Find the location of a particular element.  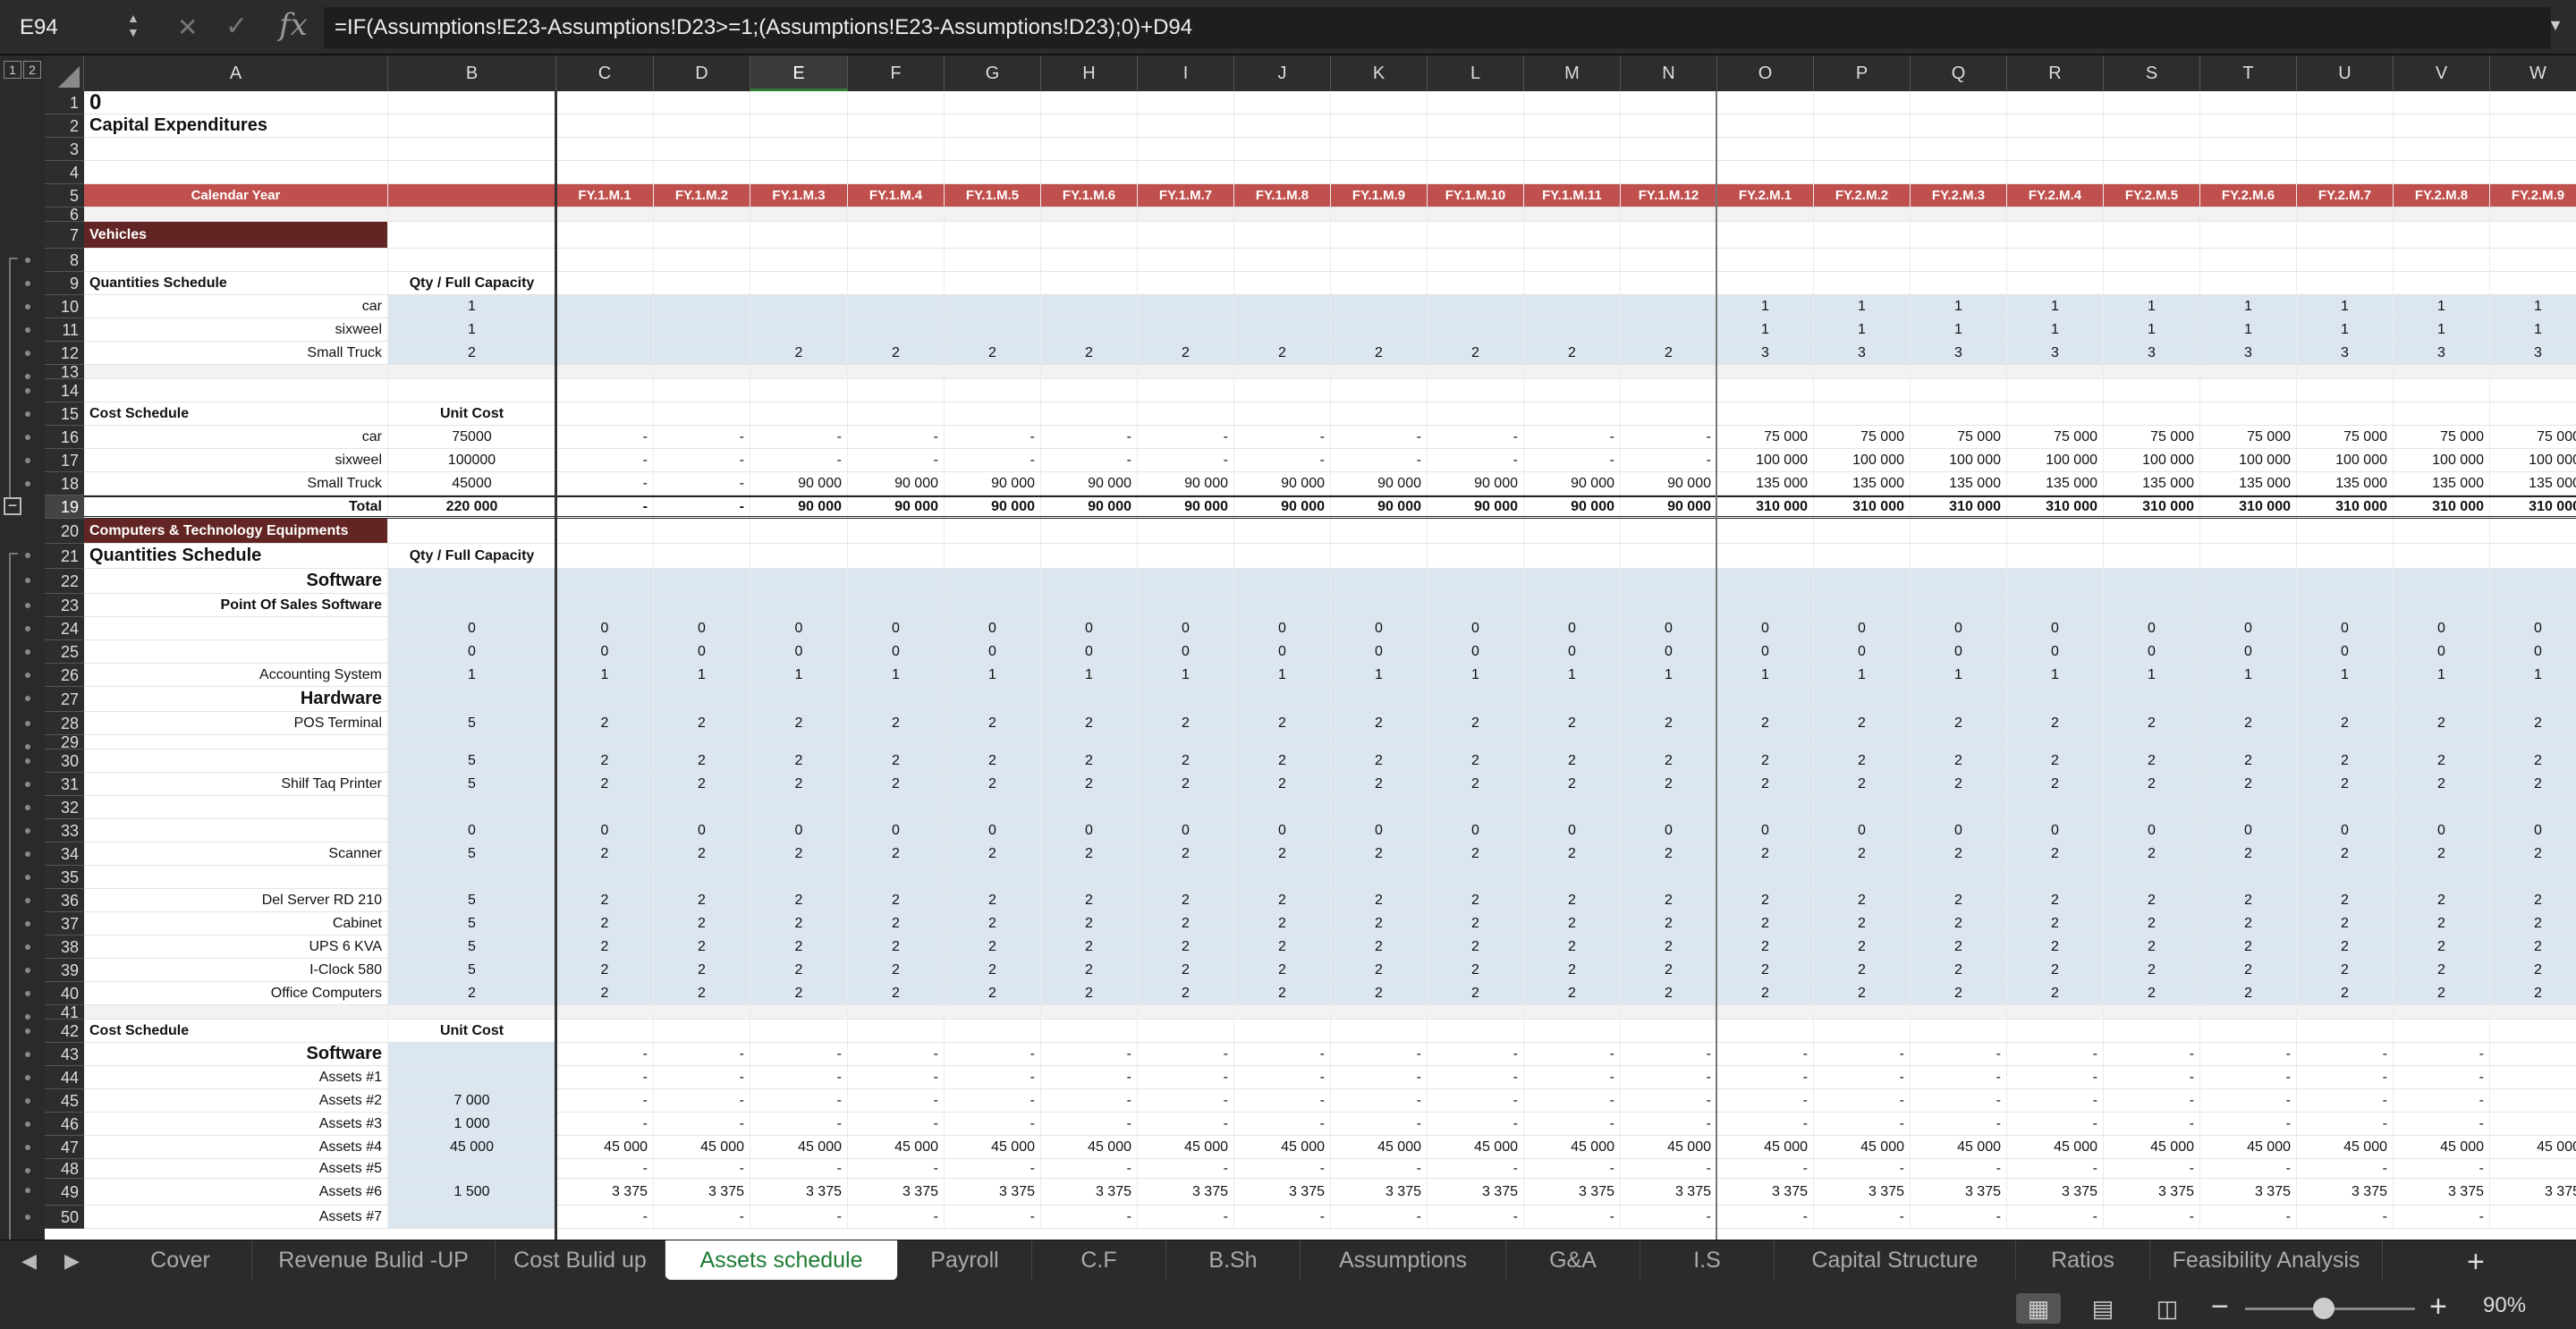

cell-f18: 90 000 is located at coordinates (896, 483).